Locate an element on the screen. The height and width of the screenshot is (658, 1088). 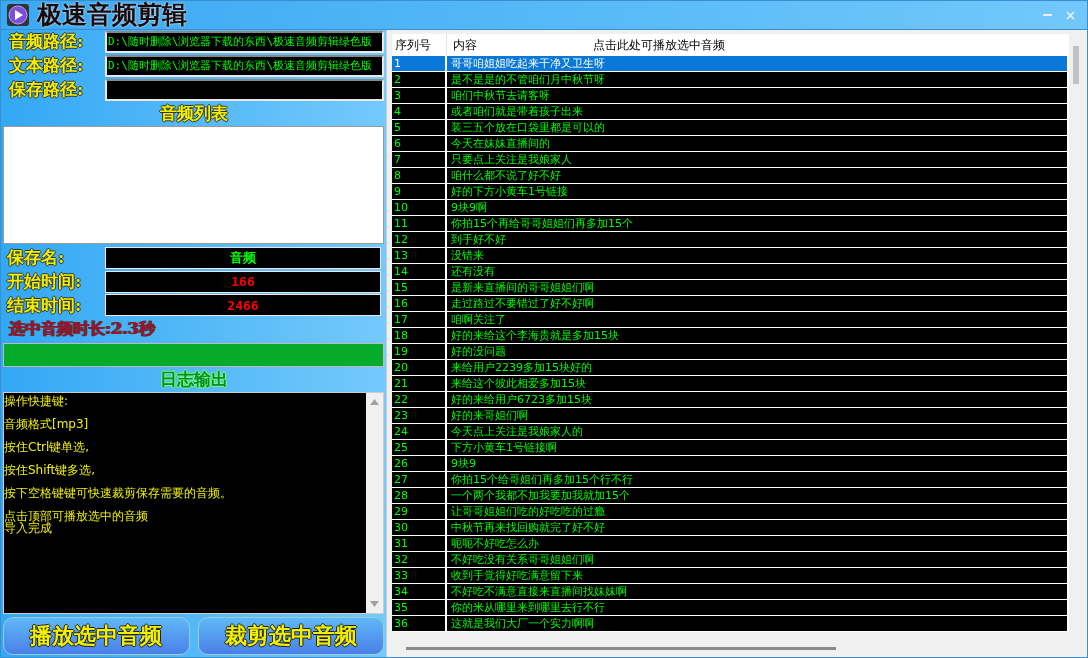
row-text: 是不是是的不管咱们月中秋节呀 is located at coordinates (527, 79).